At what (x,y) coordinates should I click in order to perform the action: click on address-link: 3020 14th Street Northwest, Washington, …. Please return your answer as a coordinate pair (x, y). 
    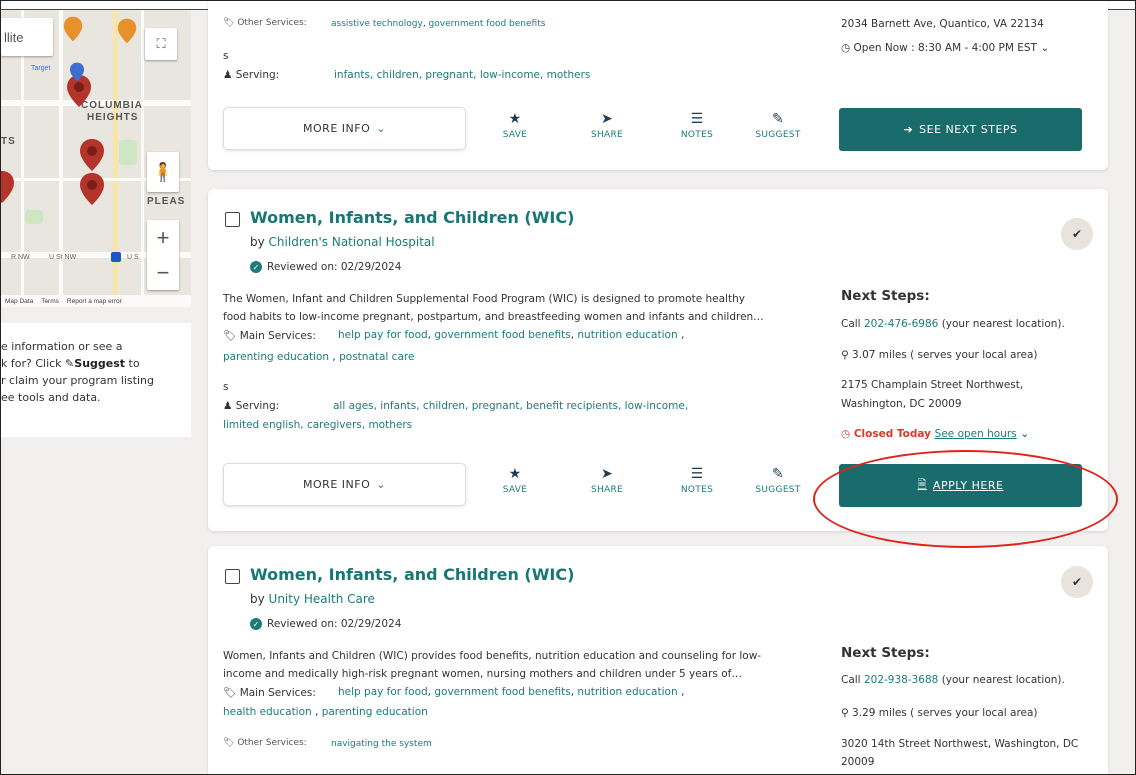
    Looking at the image, I should click on (959, 744).